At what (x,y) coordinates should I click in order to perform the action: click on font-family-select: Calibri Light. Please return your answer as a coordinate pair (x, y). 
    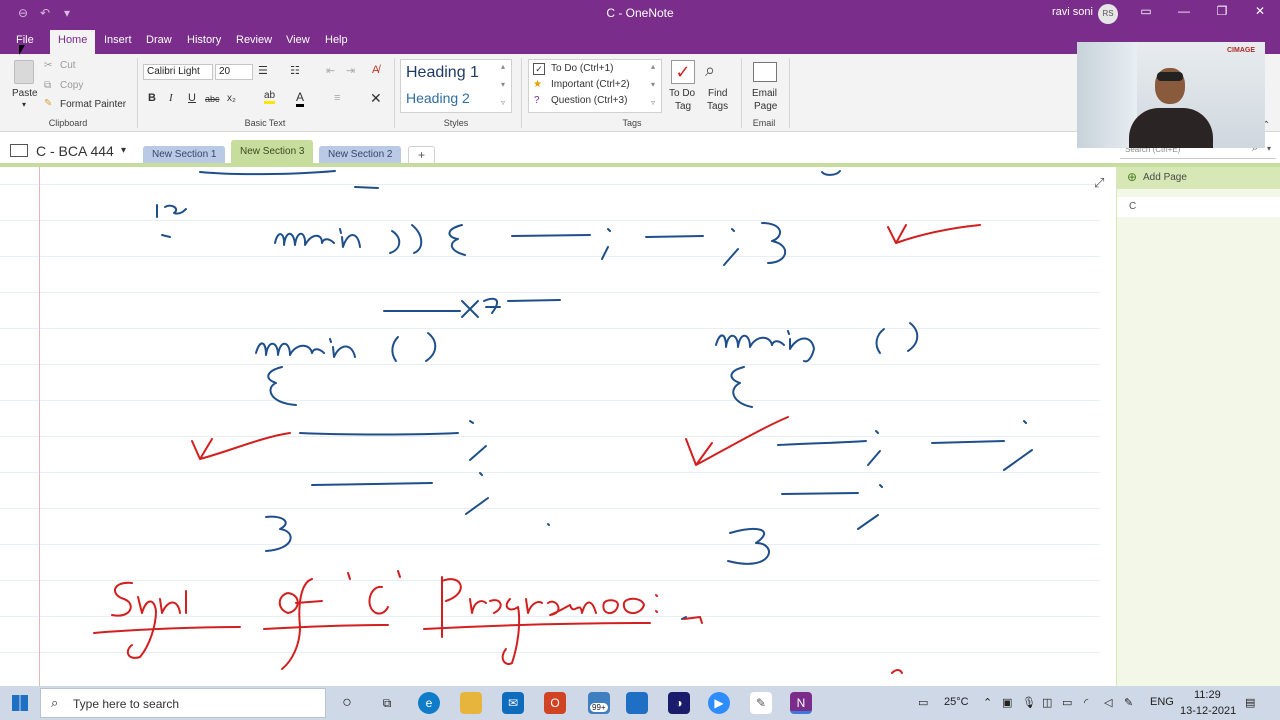
    Looking at the image, I should click on (178, 72).